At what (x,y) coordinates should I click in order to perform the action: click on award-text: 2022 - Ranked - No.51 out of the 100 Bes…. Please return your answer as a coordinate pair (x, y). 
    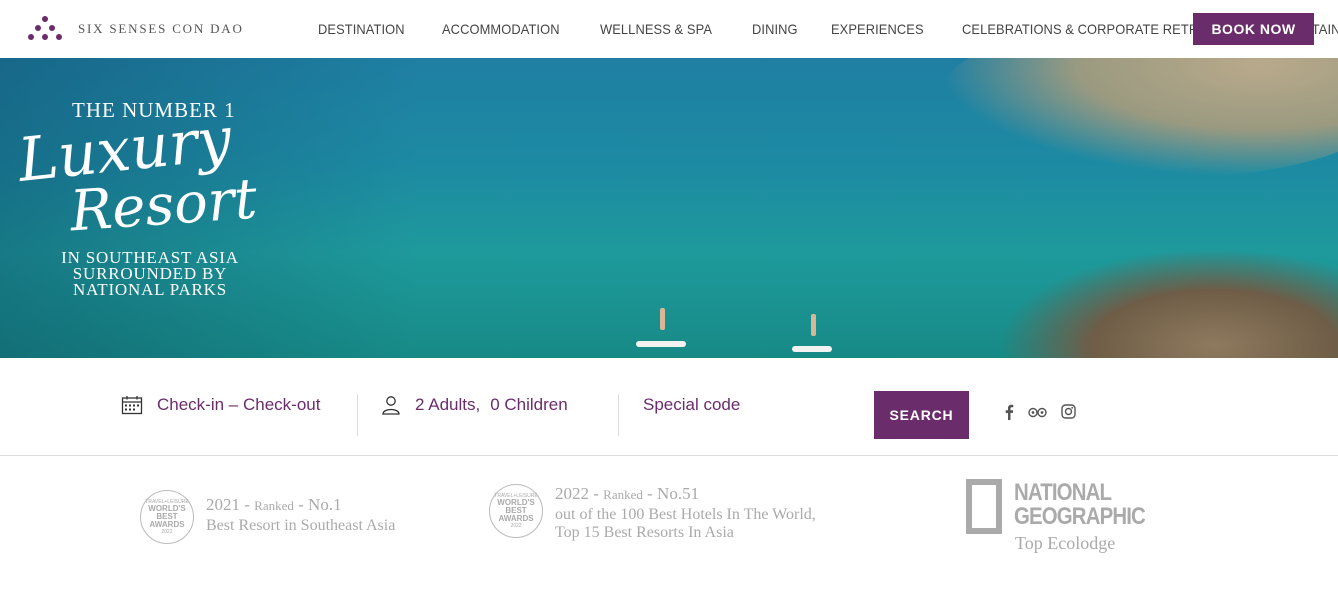
    Looking at the image, I should click on (685, 513).